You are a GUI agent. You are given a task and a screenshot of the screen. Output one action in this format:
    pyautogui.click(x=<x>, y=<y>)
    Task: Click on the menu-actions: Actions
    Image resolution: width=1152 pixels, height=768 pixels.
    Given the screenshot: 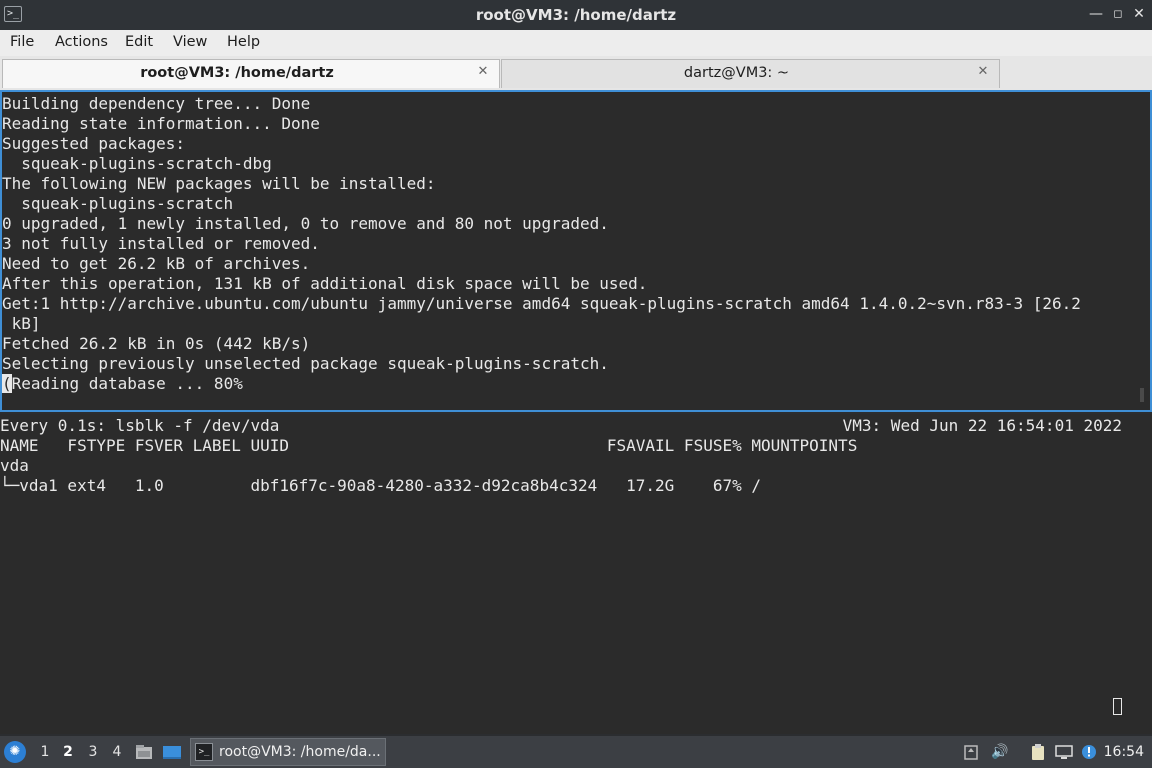 What is the action you would take?
    pyautogui.click(x=81, y=42)
    